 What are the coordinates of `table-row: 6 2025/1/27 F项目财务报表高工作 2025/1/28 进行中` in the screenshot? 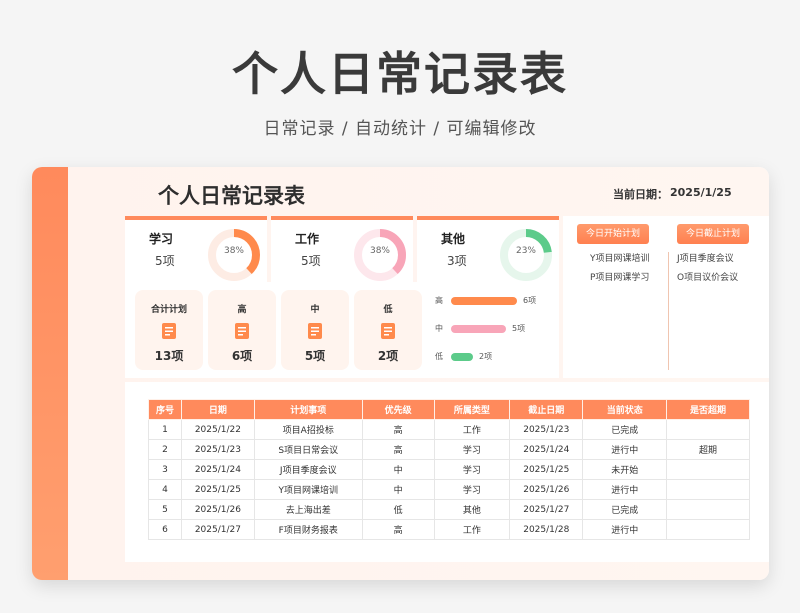 It's located at (449, 529).